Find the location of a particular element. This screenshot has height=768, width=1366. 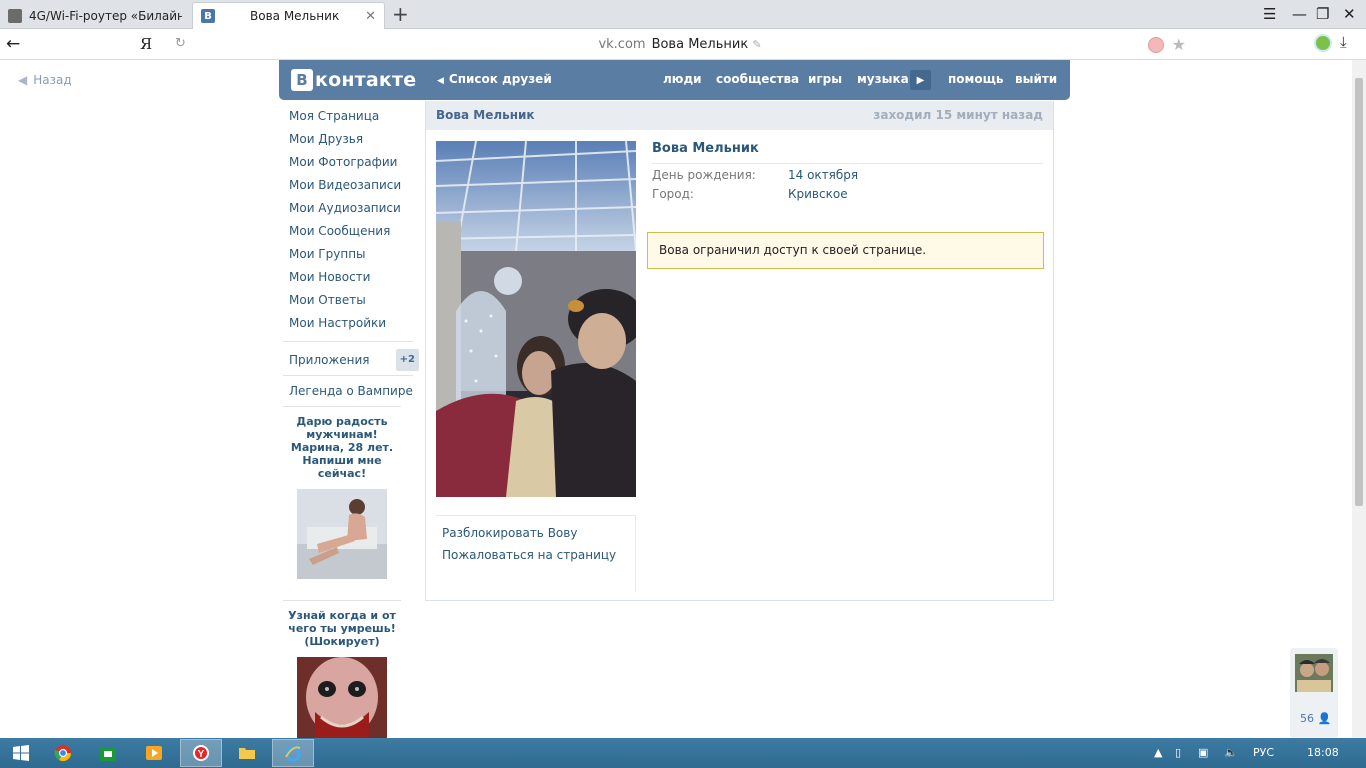

menu-my-groups: Мои Группы is located at coordinates (354, 256).